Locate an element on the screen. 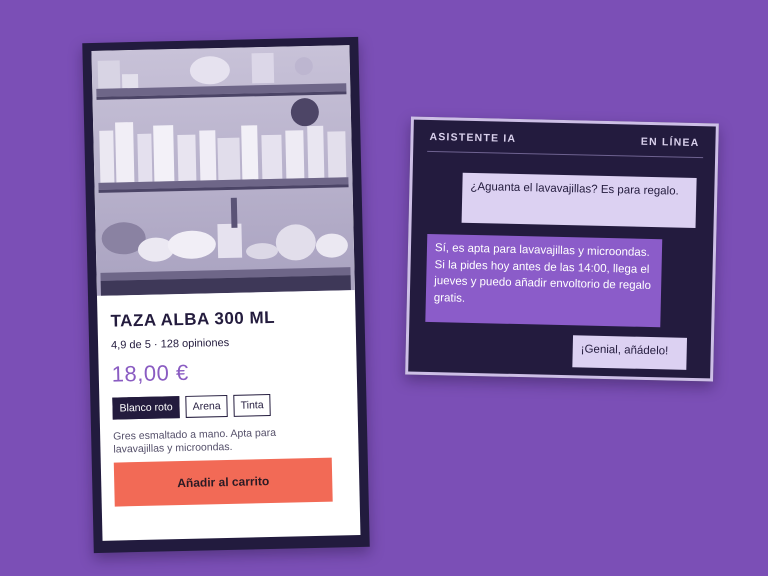 The width and height of the screenshot is (768, 576). product-title: TAZA ALBA 300 ML is located at coordinates (193, 319).